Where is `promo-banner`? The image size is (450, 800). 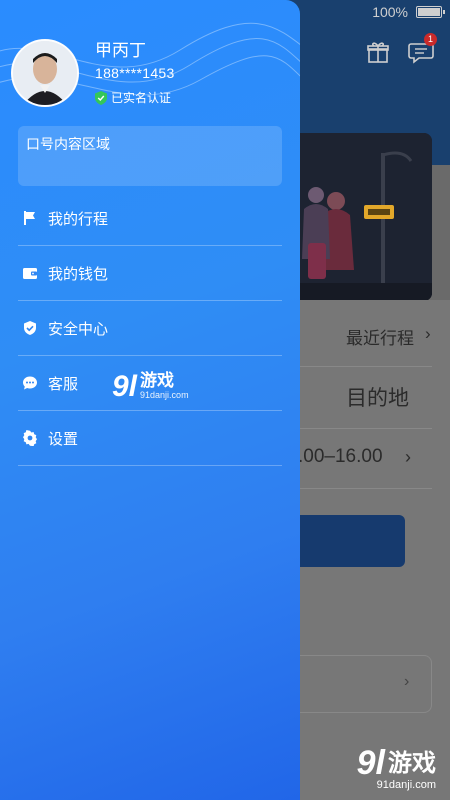 promo-banner is located at coordinates (359, 217).